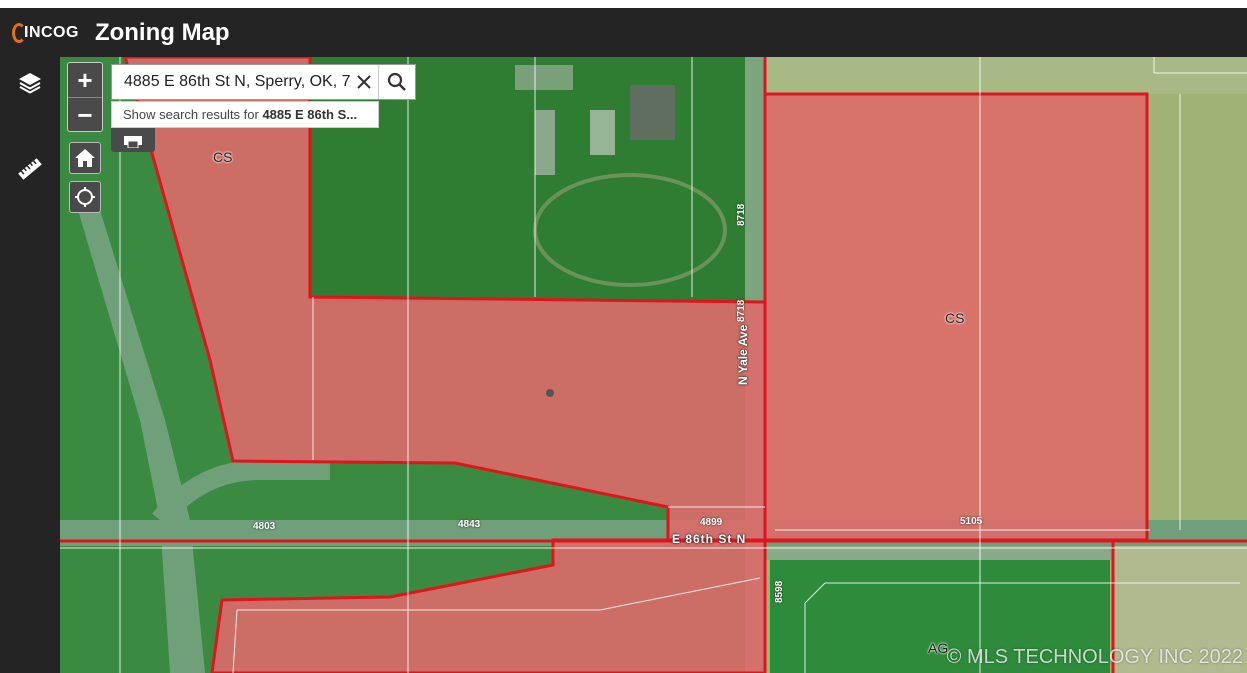  Describe the element at coordinates (223, 157) in the screenshot. I see `zone-label-cs-west: CS` at that location.